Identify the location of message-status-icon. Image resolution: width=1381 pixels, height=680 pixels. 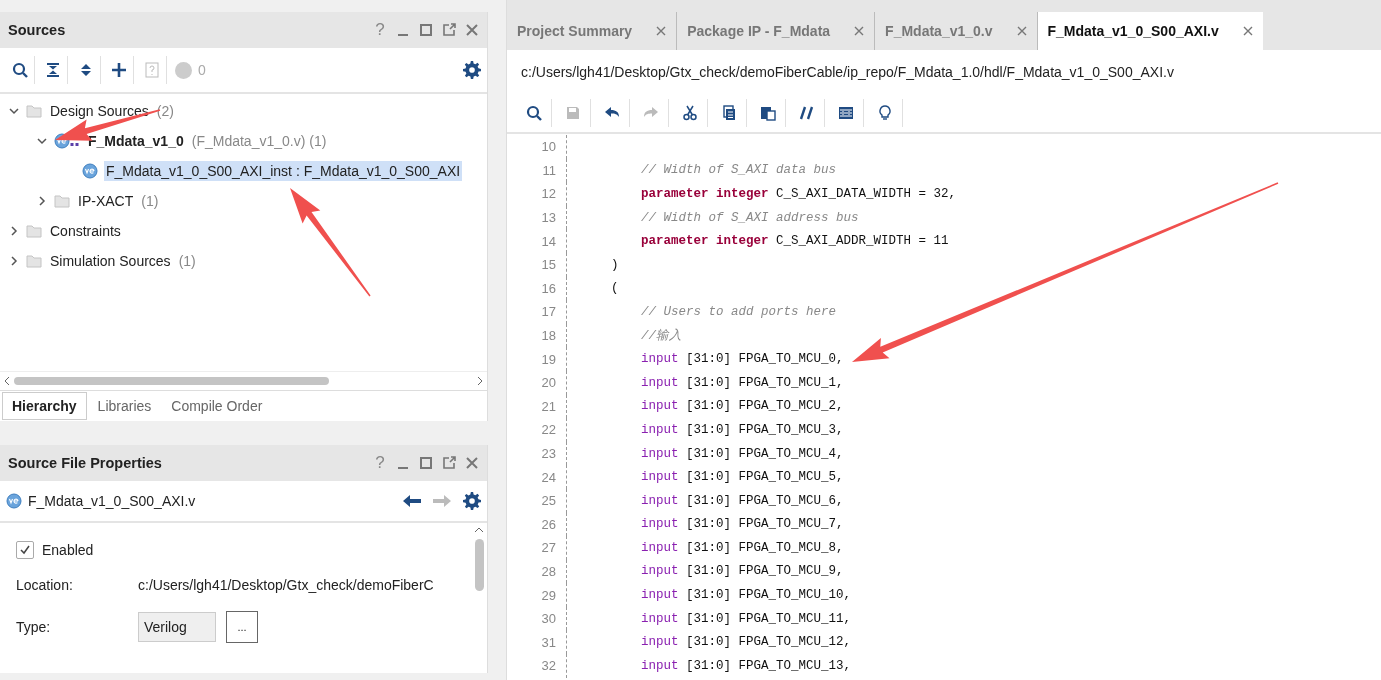
(183, 70).